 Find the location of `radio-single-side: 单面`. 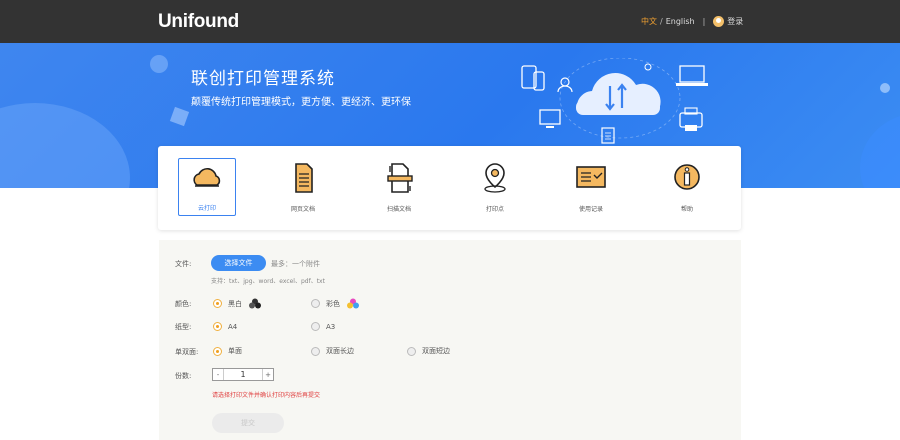

radio-single-side: 单面 is located at coordinates (227, 351).